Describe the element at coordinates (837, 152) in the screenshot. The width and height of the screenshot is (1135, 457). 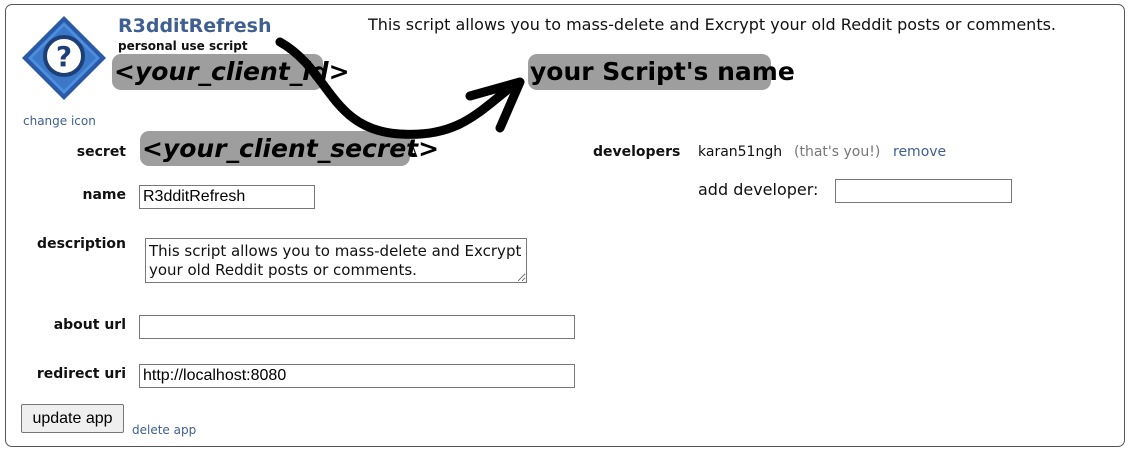
I see `developer-note: (that's you!)` at that location.